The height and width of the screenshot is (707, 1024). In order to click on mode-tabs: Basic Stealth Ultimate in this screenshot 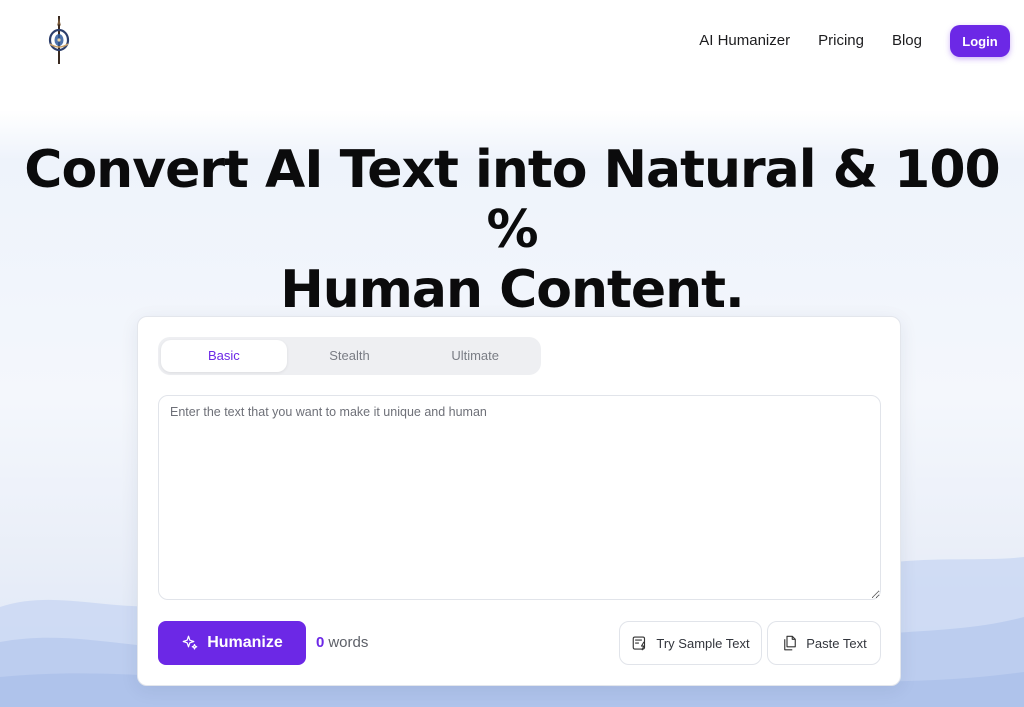, I will do `click(349, 356)`.